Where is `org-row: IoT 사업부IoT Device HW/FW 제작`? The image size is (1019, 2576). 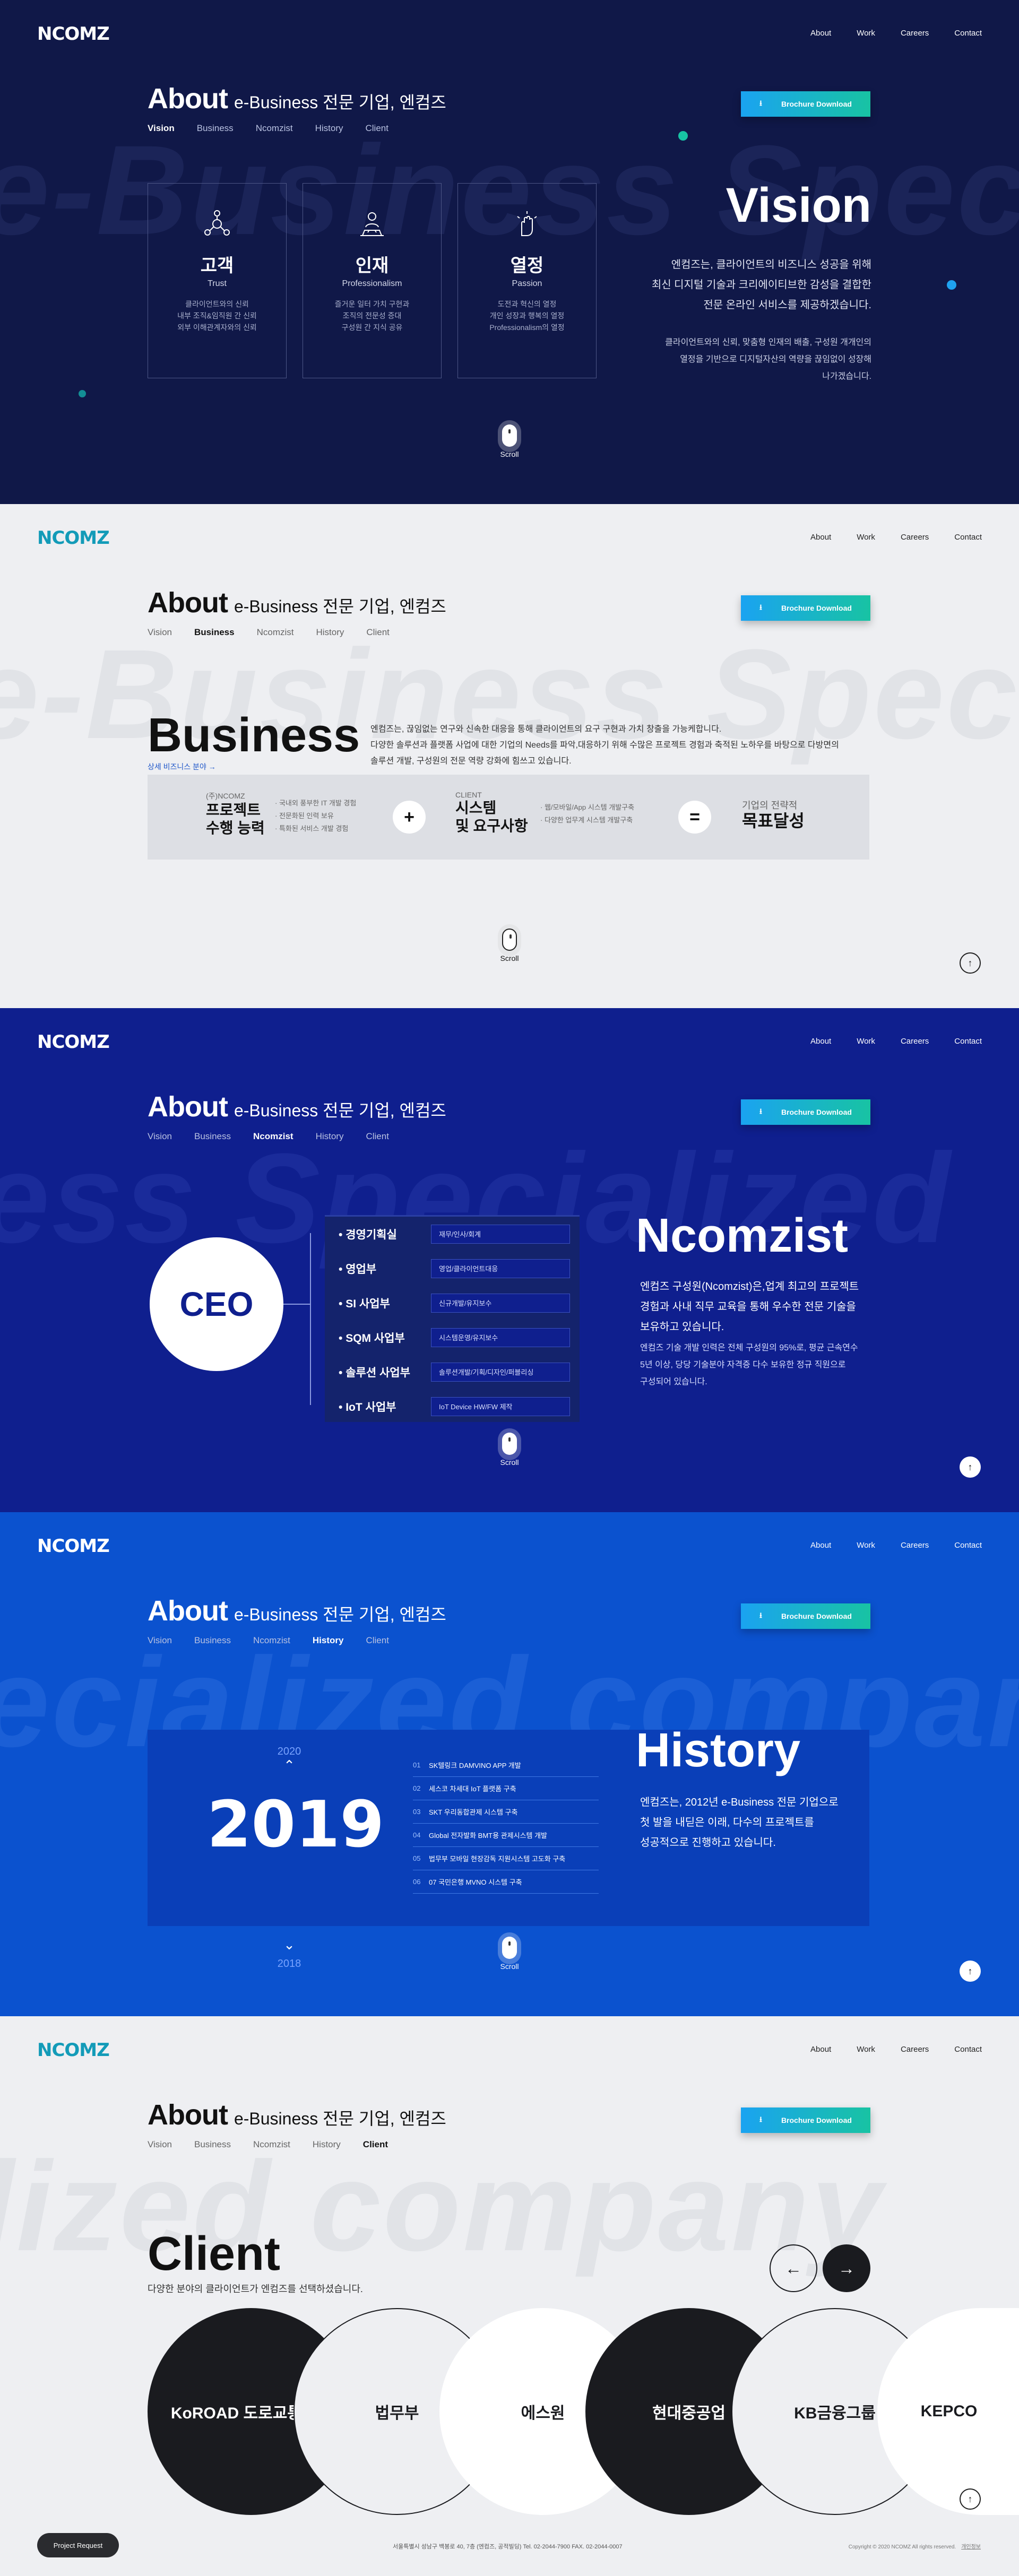 org-row: IoT 사업부IoT Device HW/FW 제작 is located at coordinates (453, 1406).